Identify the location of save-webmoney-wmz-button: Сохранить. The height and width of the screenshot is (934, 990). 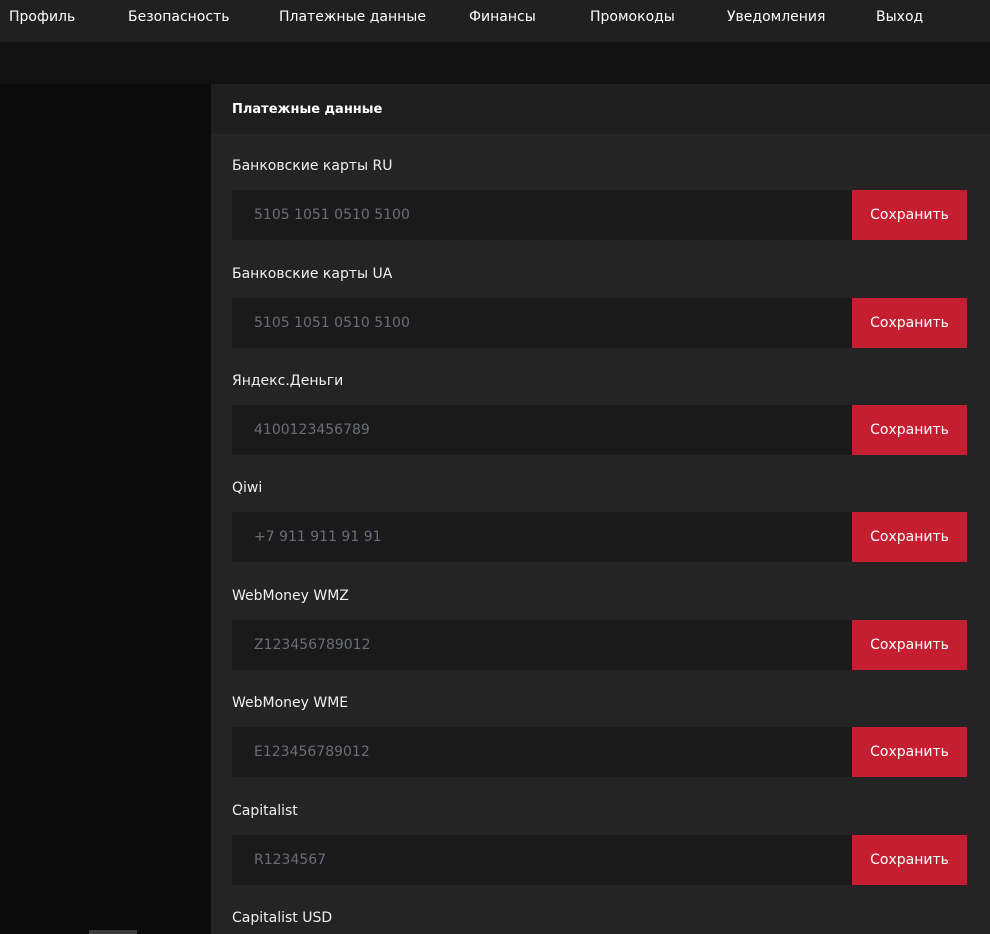
(909, 645).